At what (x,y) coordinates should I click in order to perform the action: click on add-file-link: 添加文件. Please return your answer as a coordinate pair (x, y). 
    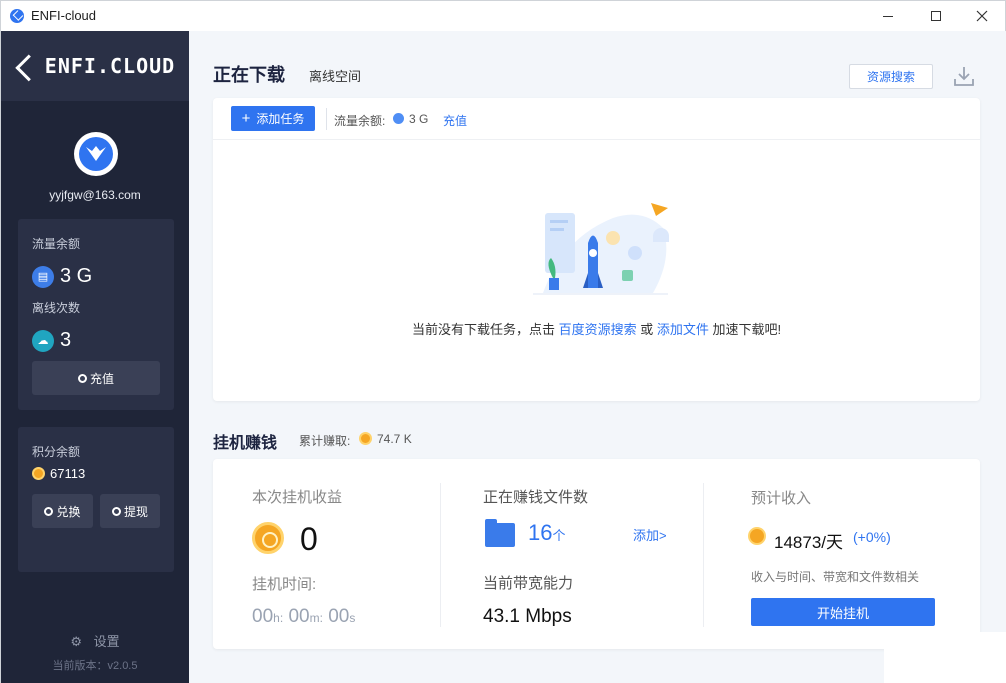
    Looking at the image, I should click on (683, 329).